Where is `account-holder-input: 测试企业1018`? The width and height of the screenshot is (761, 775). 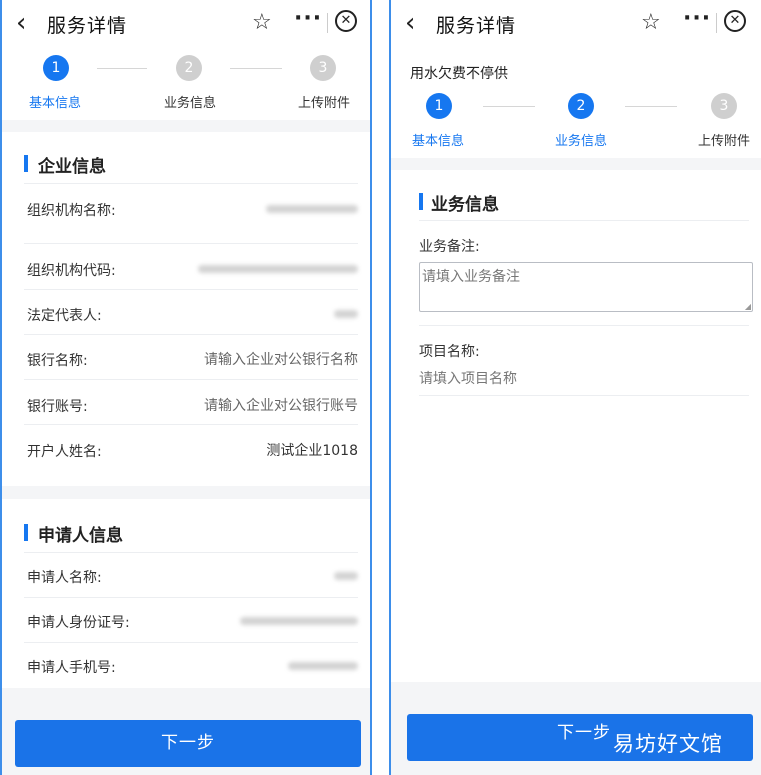 account-holder-input: 测试企业1018 is located at coordinates (312, 450).